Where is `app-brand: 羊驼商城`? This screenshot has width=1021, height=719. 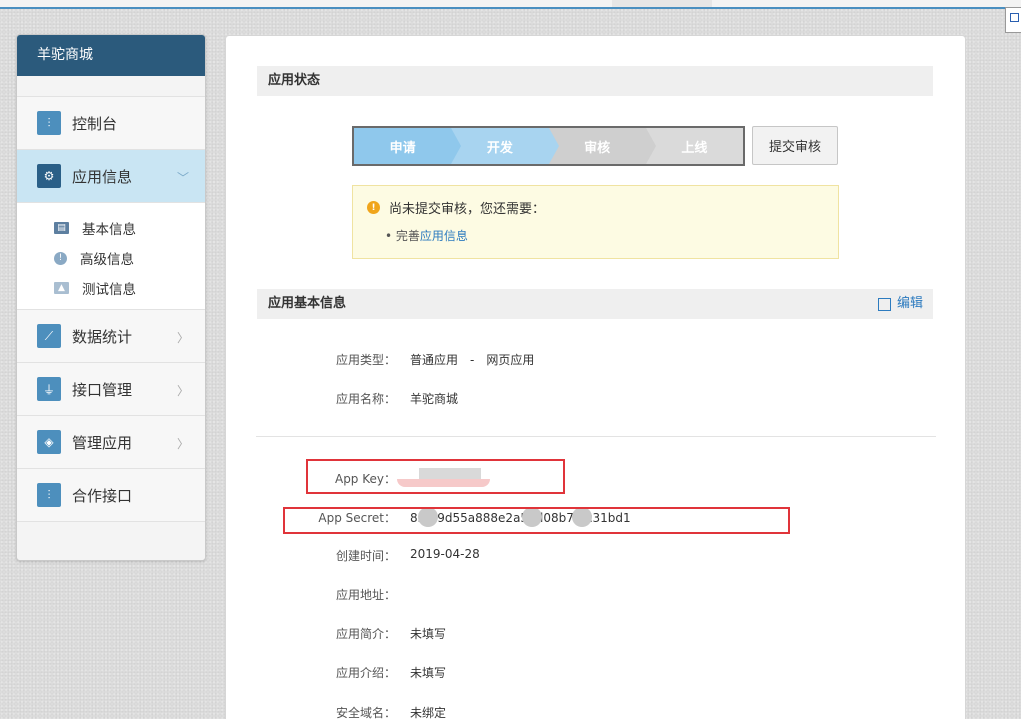 app-brand: 羊驼商城 is located at coordinates (111, 55).